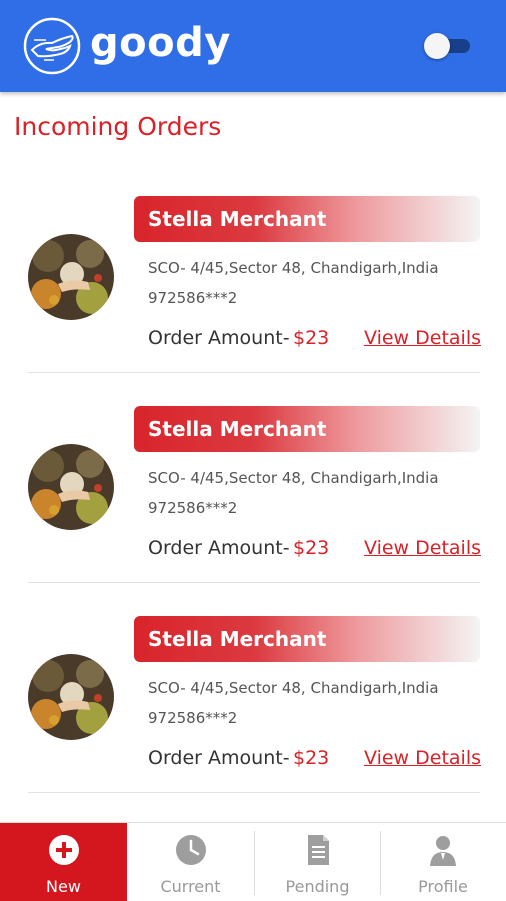 The image size is (506, 901). What do you see at coordinates (160, 43) in the screenshot?
I see `app-brand-name: goody` at bounding box center [160, 43].